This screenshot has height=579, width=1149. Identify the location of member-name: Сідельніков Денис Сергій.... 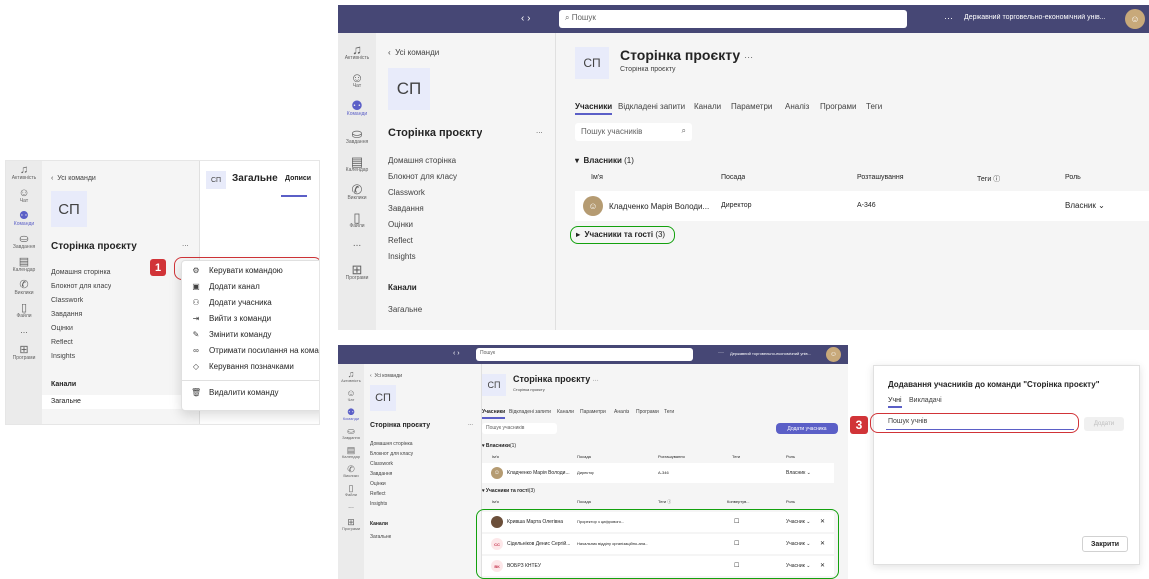
(538, 544).